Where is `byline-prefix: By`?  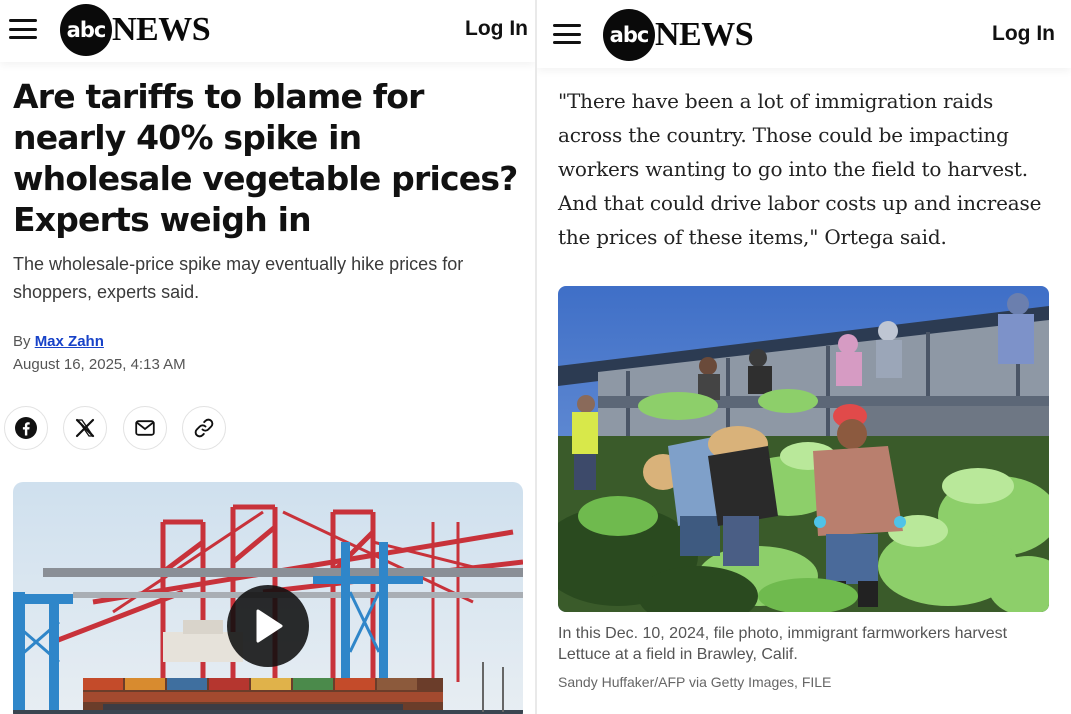
byline-prefix: By is located at coordinates (22, 341).